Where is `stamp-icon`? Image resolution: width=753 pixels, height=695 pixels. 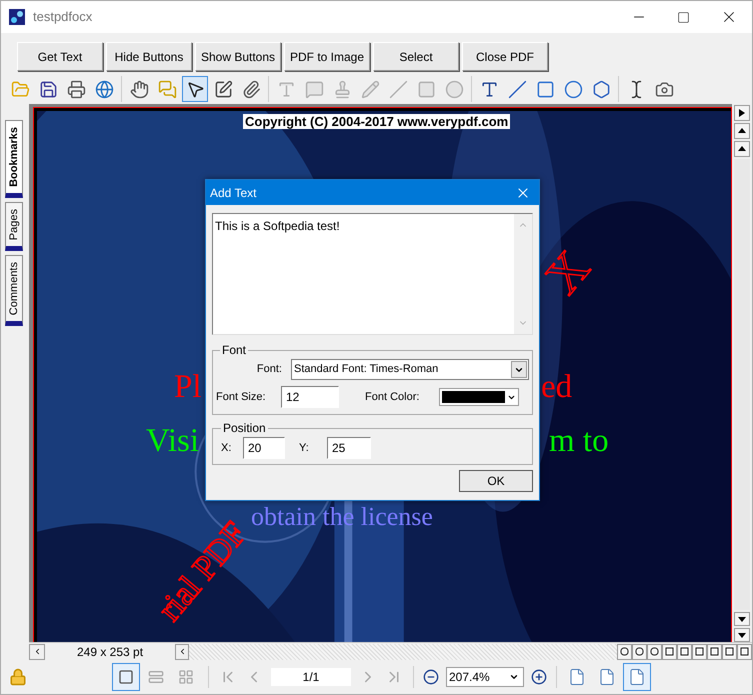
stamp-icon is located at coordinates (342, 89).